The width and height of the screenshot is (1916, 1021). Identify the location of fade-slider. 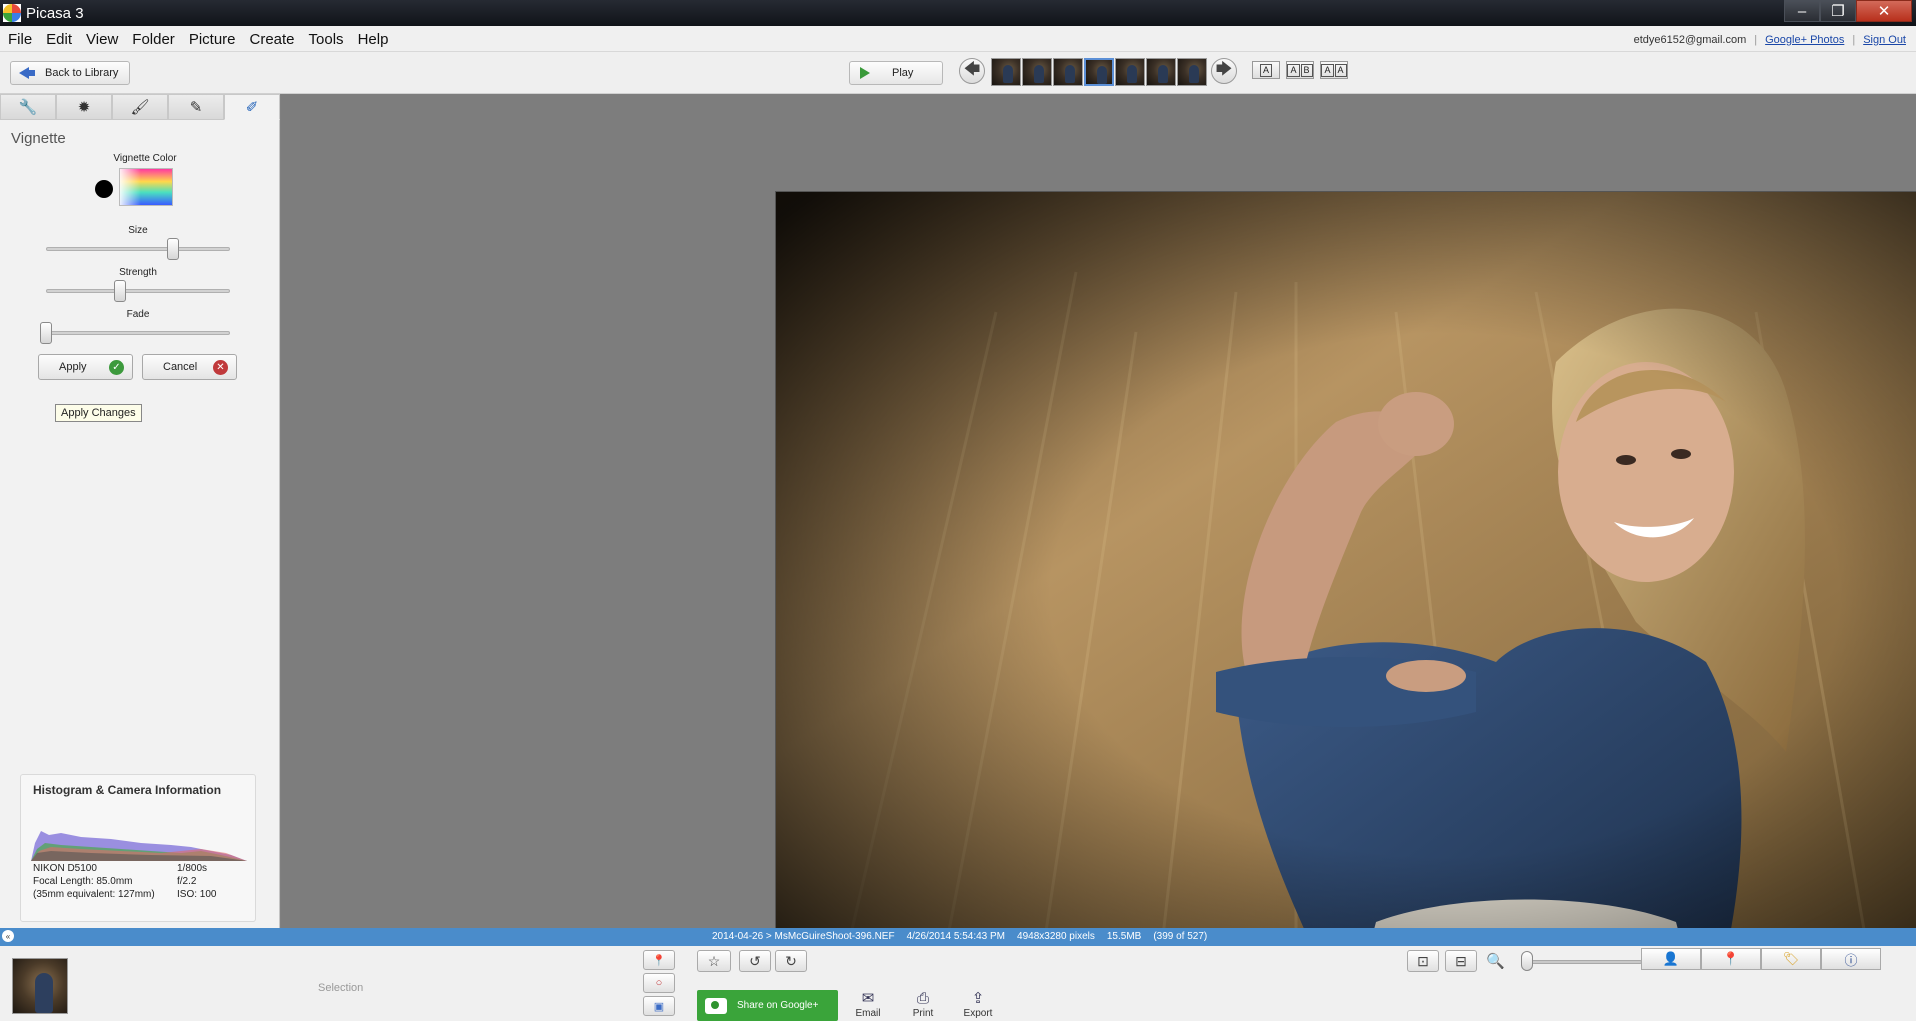
(135, 333).